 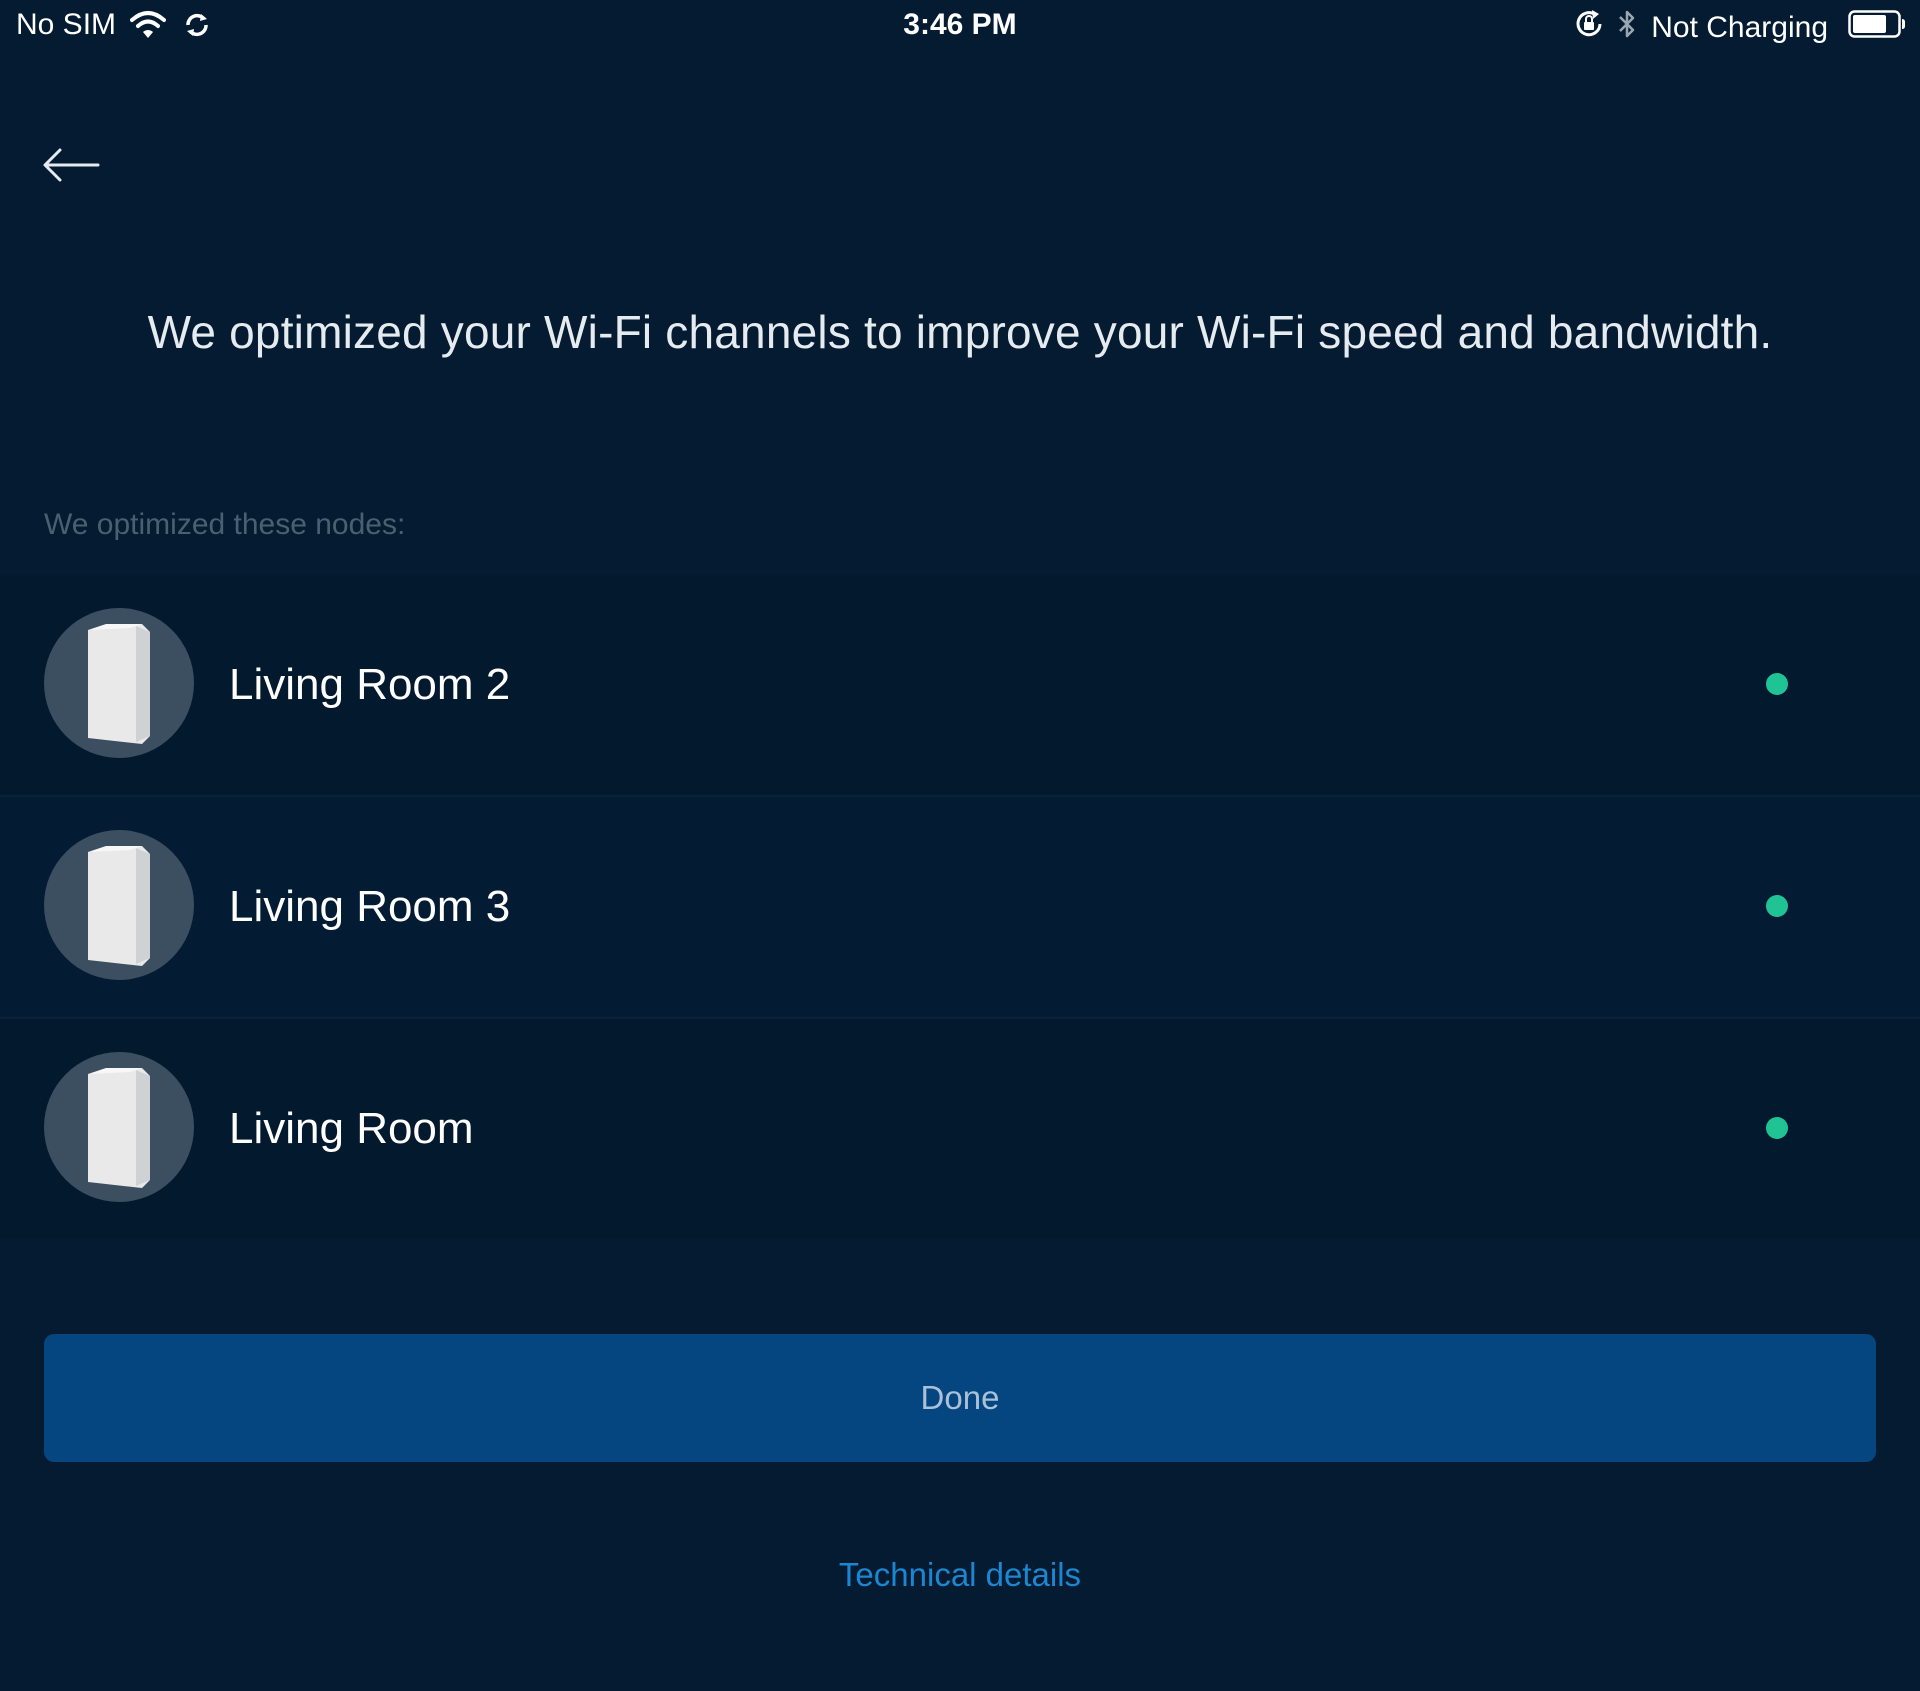 I want to click on bluetooth-icon, so click(x=1627, y=28).